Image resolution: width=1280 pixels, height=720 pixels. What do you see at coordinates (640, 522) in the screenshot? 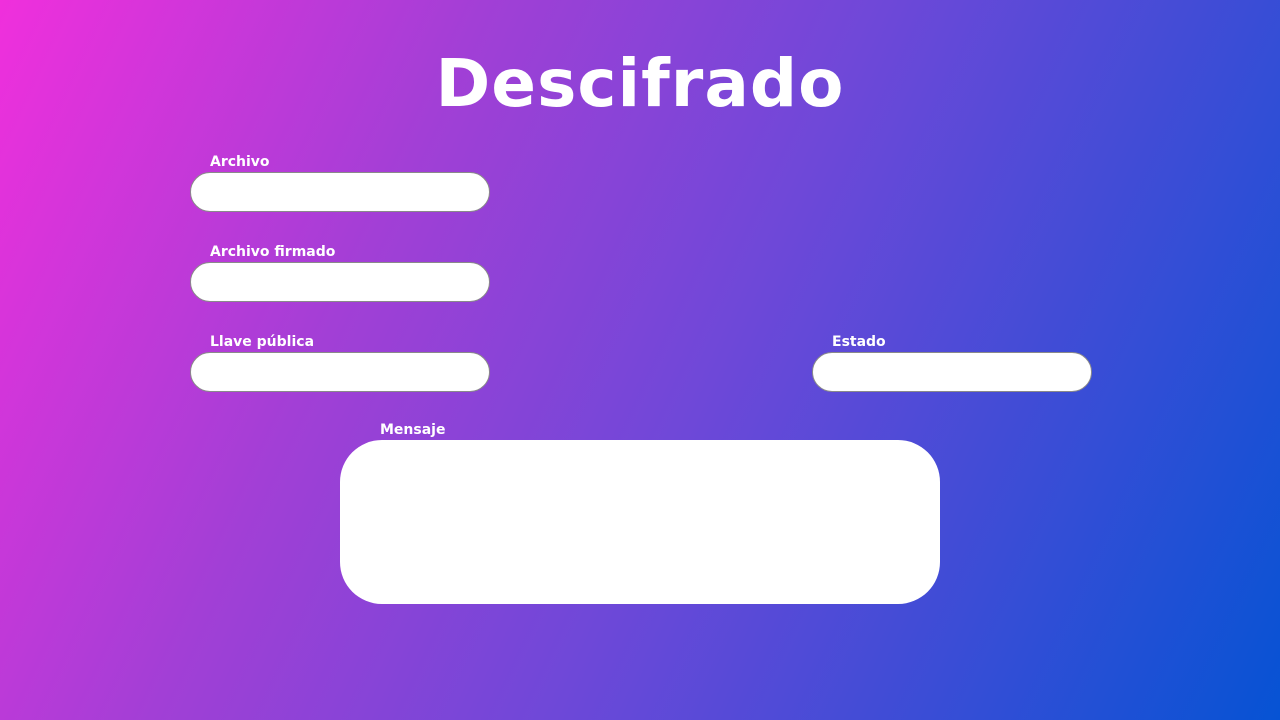
I see `mensaje-textarea` at bounding box center [640, 522].